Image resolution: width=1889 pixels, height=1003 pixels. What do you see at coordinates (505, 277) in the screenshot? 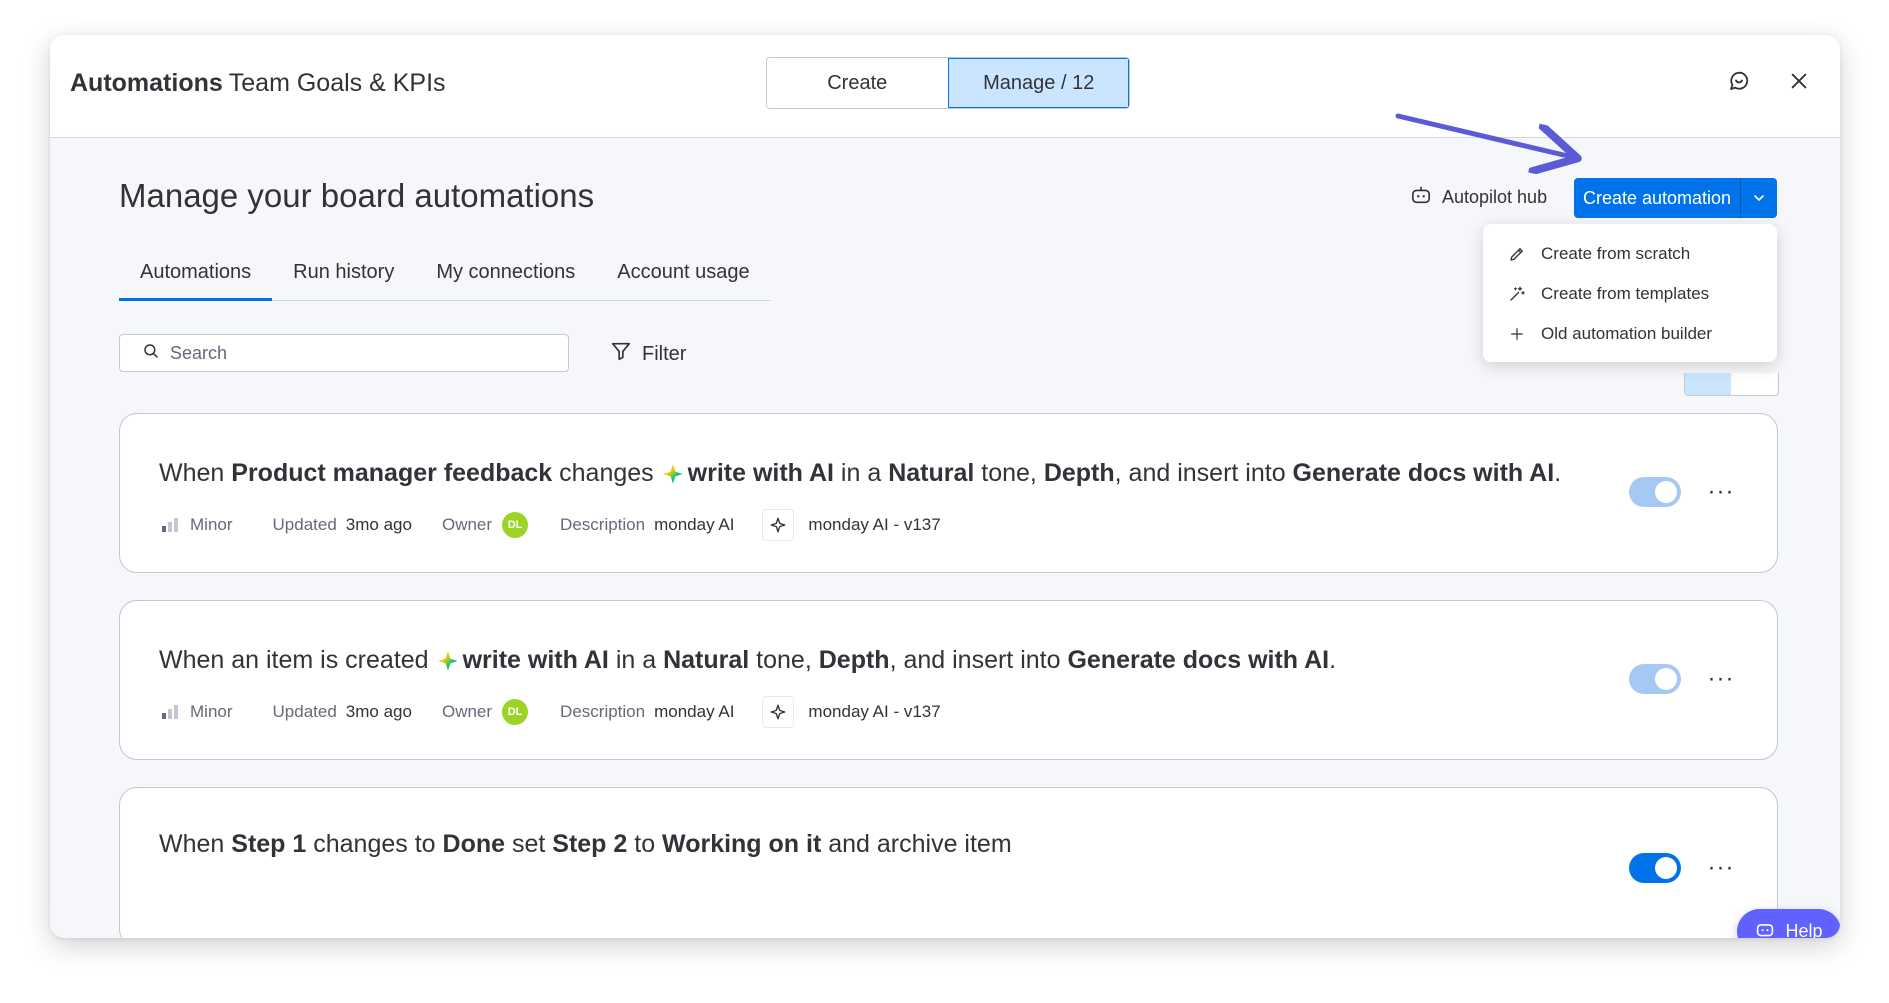
I see `tab-my-connections: My connections` at bounding box center [505, 277].